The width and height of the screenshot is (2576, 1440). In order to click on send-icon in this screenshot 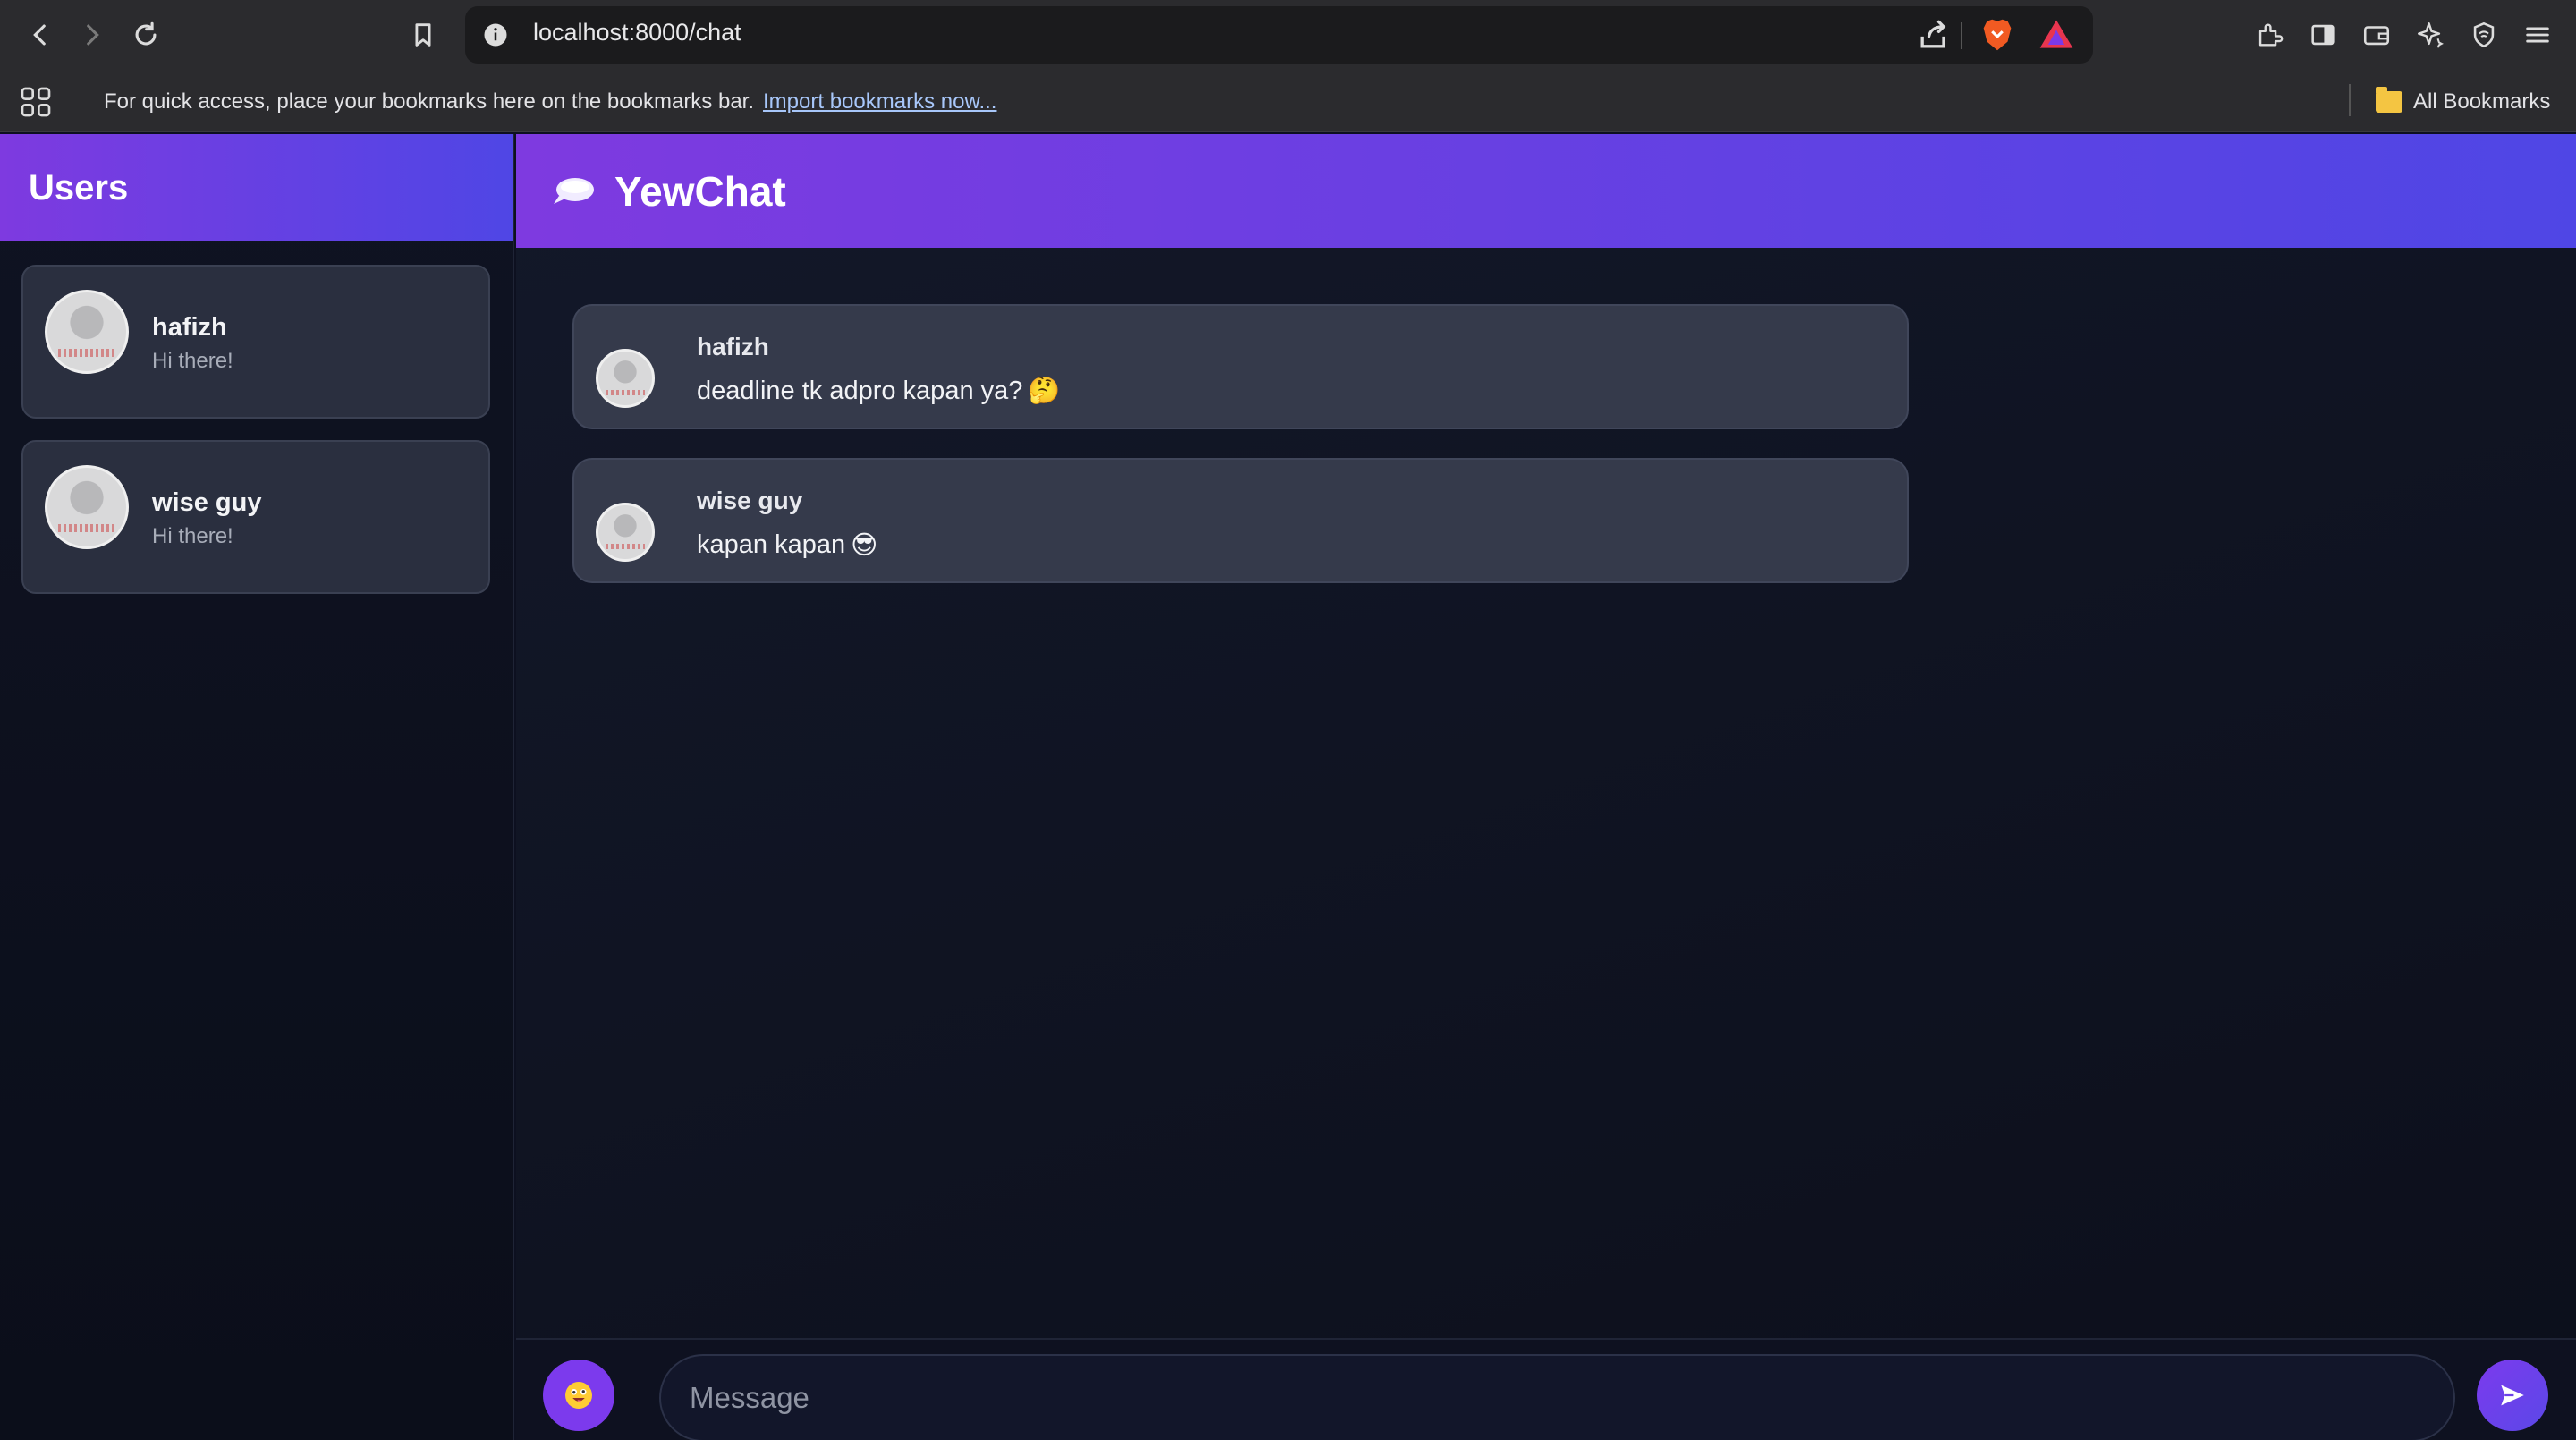, I will do `click(2512, 1395)`.